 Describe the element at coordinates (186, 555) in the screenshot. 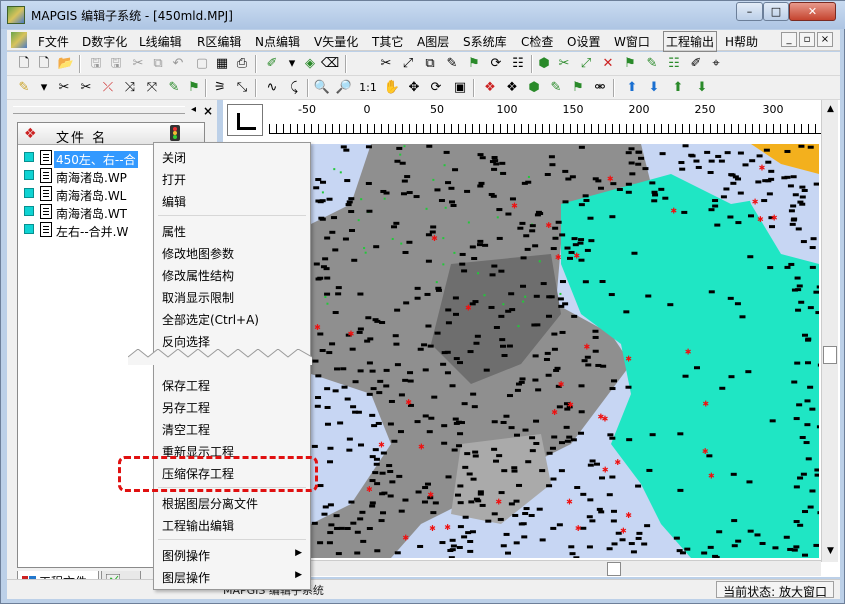

I see `menu-item-legend-operations: 图例操作` at that location.